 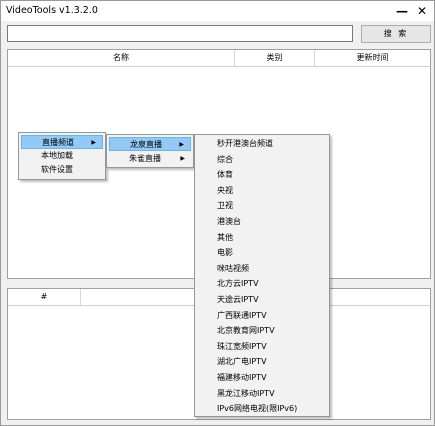 I want to click on channel-menu-item-label: 黑龙江移动IPTV, so click(x=246, y=393).